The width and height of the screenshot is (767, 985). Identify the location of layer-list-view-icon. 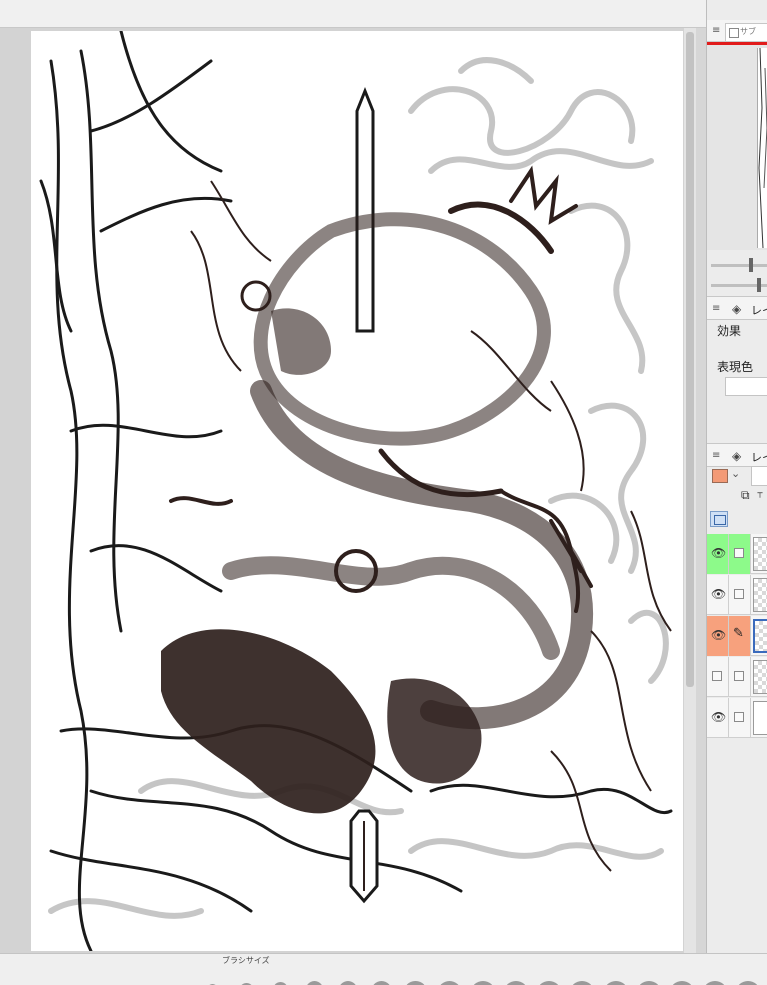
(719, 519).